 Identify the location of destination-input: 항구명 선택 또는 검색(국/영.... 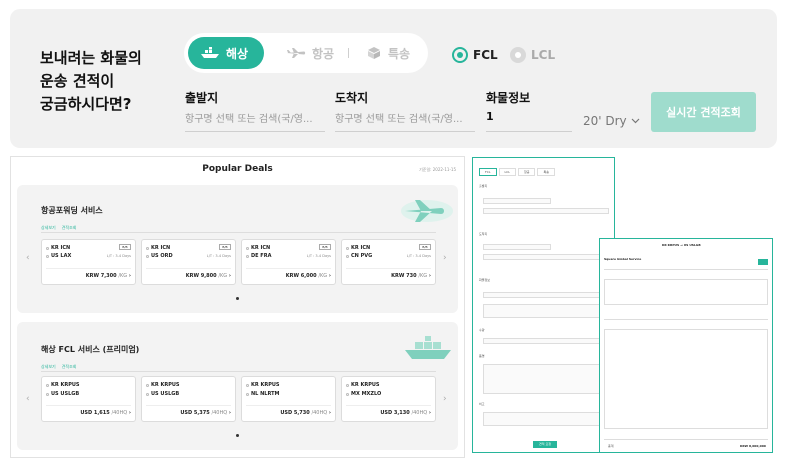
(405, 121).